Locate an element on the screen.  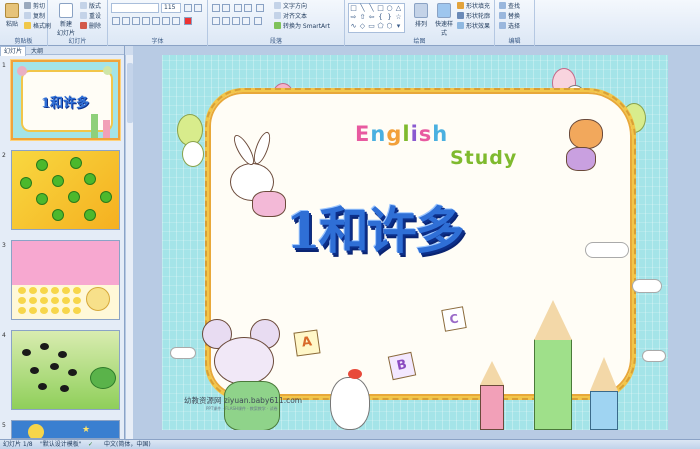
decrease-indent-icon is located at coordinates (238, 8).